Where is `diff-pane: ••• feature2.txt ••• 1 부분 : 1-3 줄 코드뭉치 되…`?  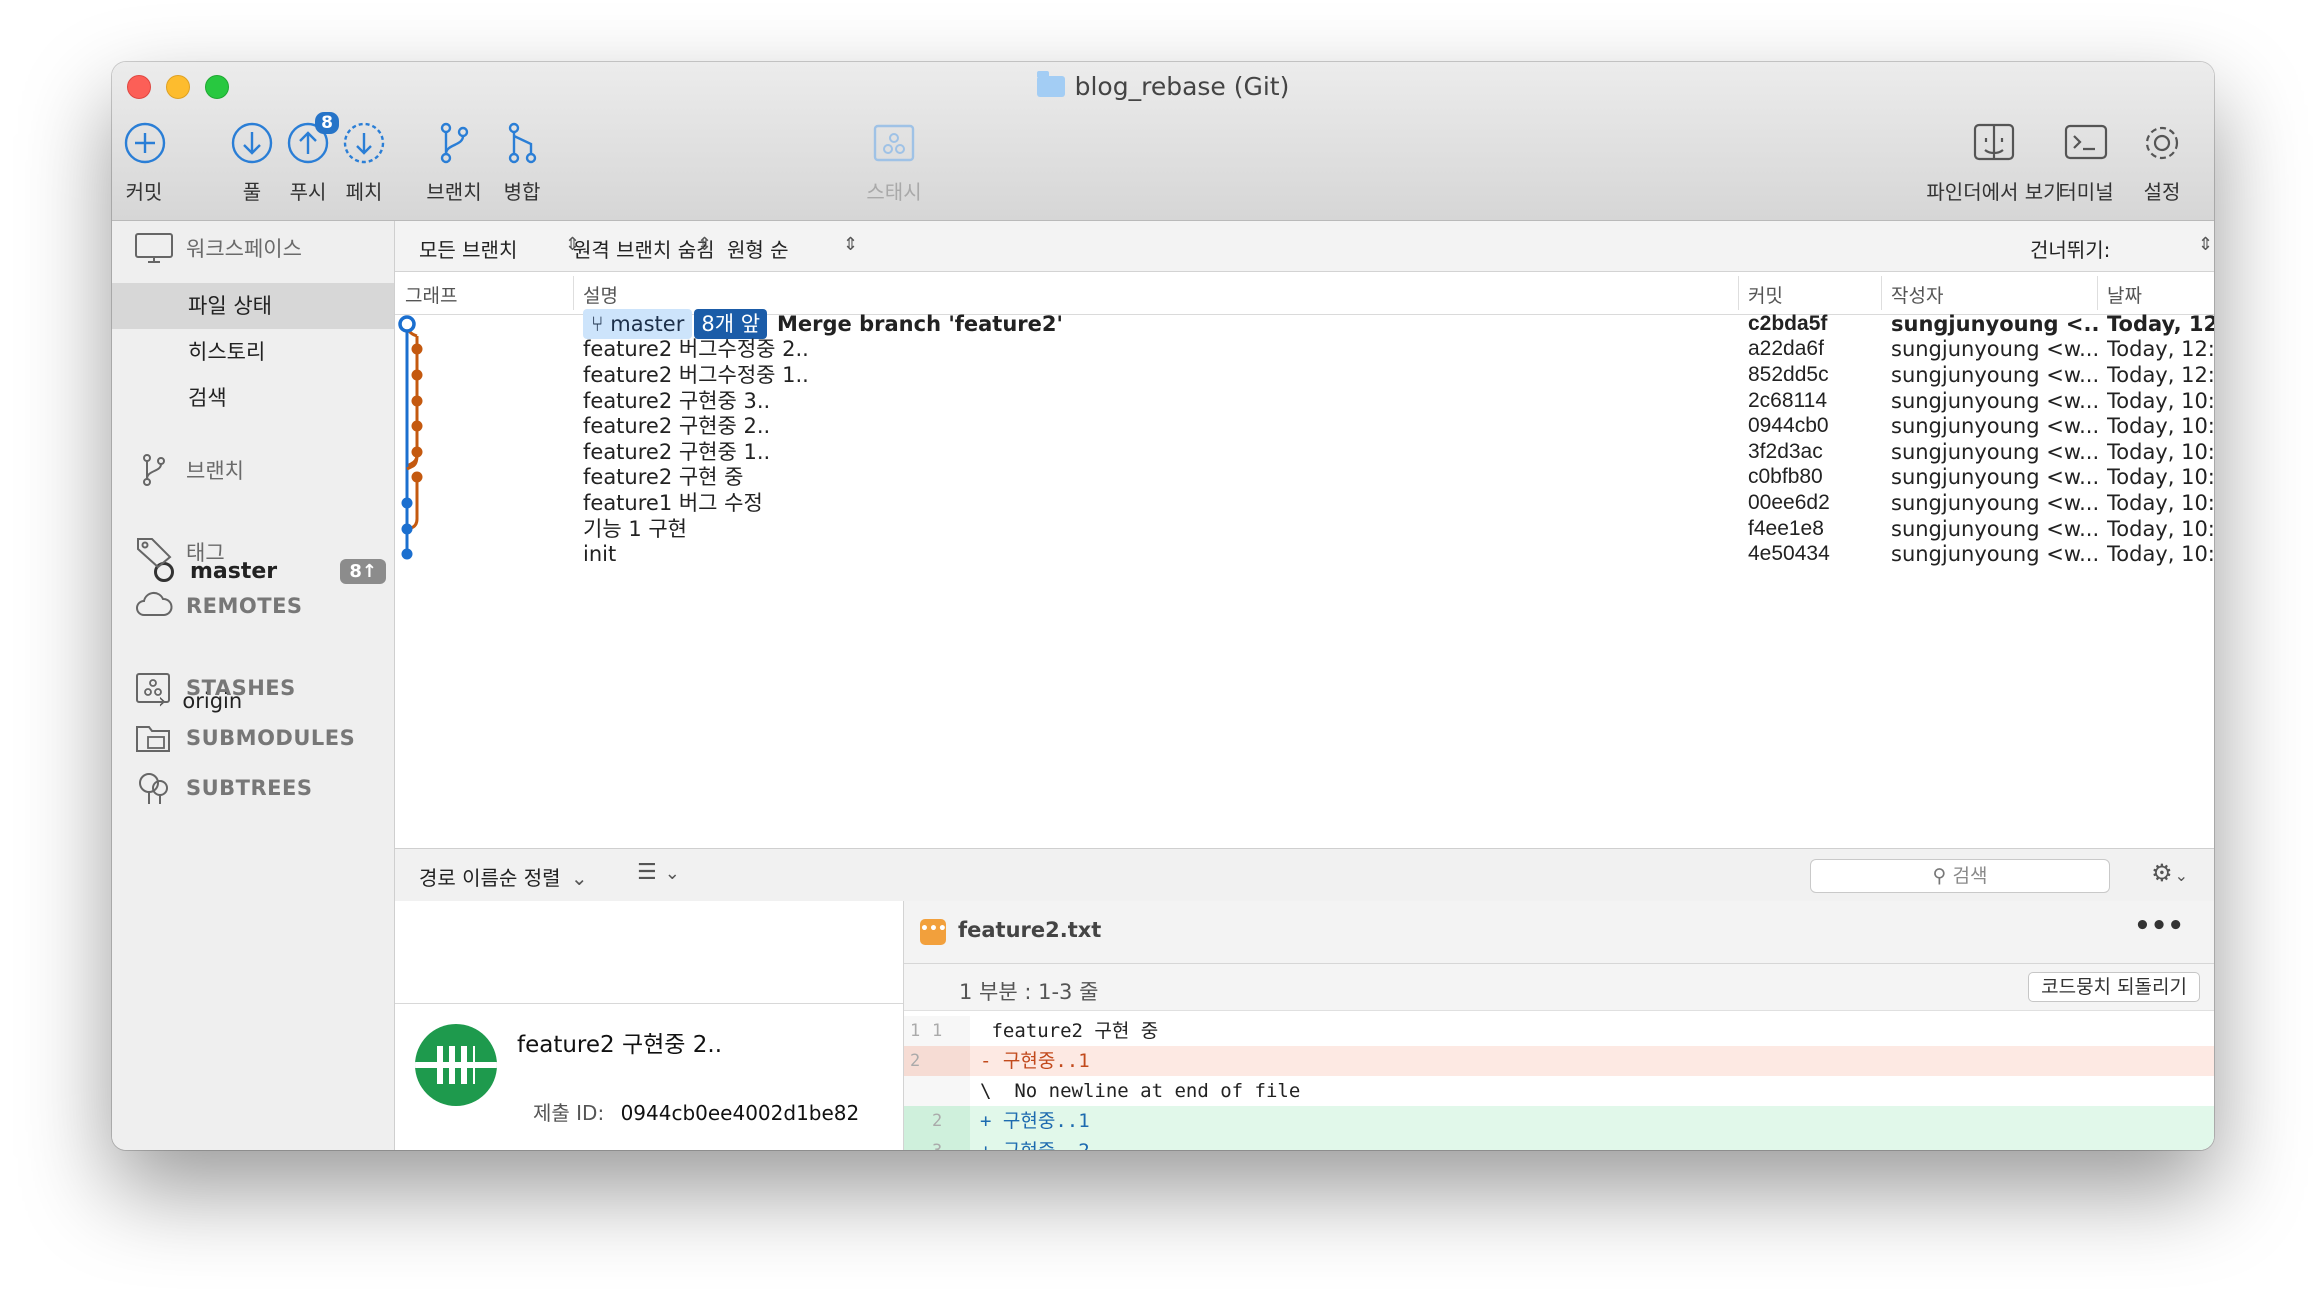
diff-pane: ••• feature2.txt ••• 1 부분 : 1-3 줄 코드뭉치 되… is located at coordinates (1559, 1025).